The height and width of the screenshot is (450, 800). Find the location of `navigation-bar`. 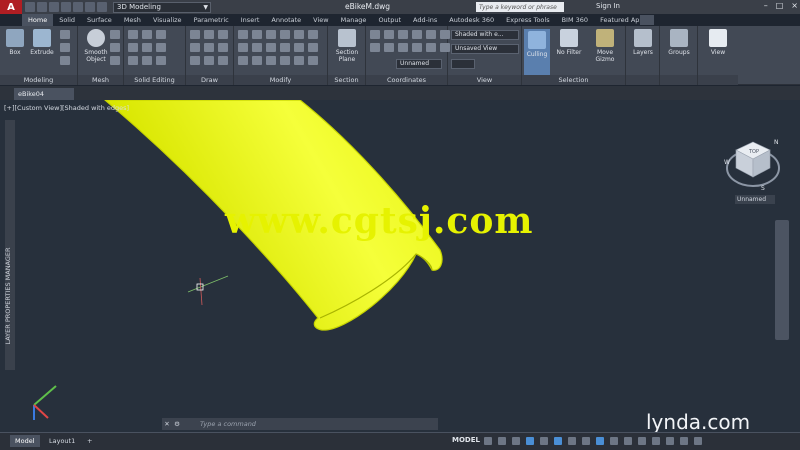

navigation-bar is located at coordinates (782, 280).